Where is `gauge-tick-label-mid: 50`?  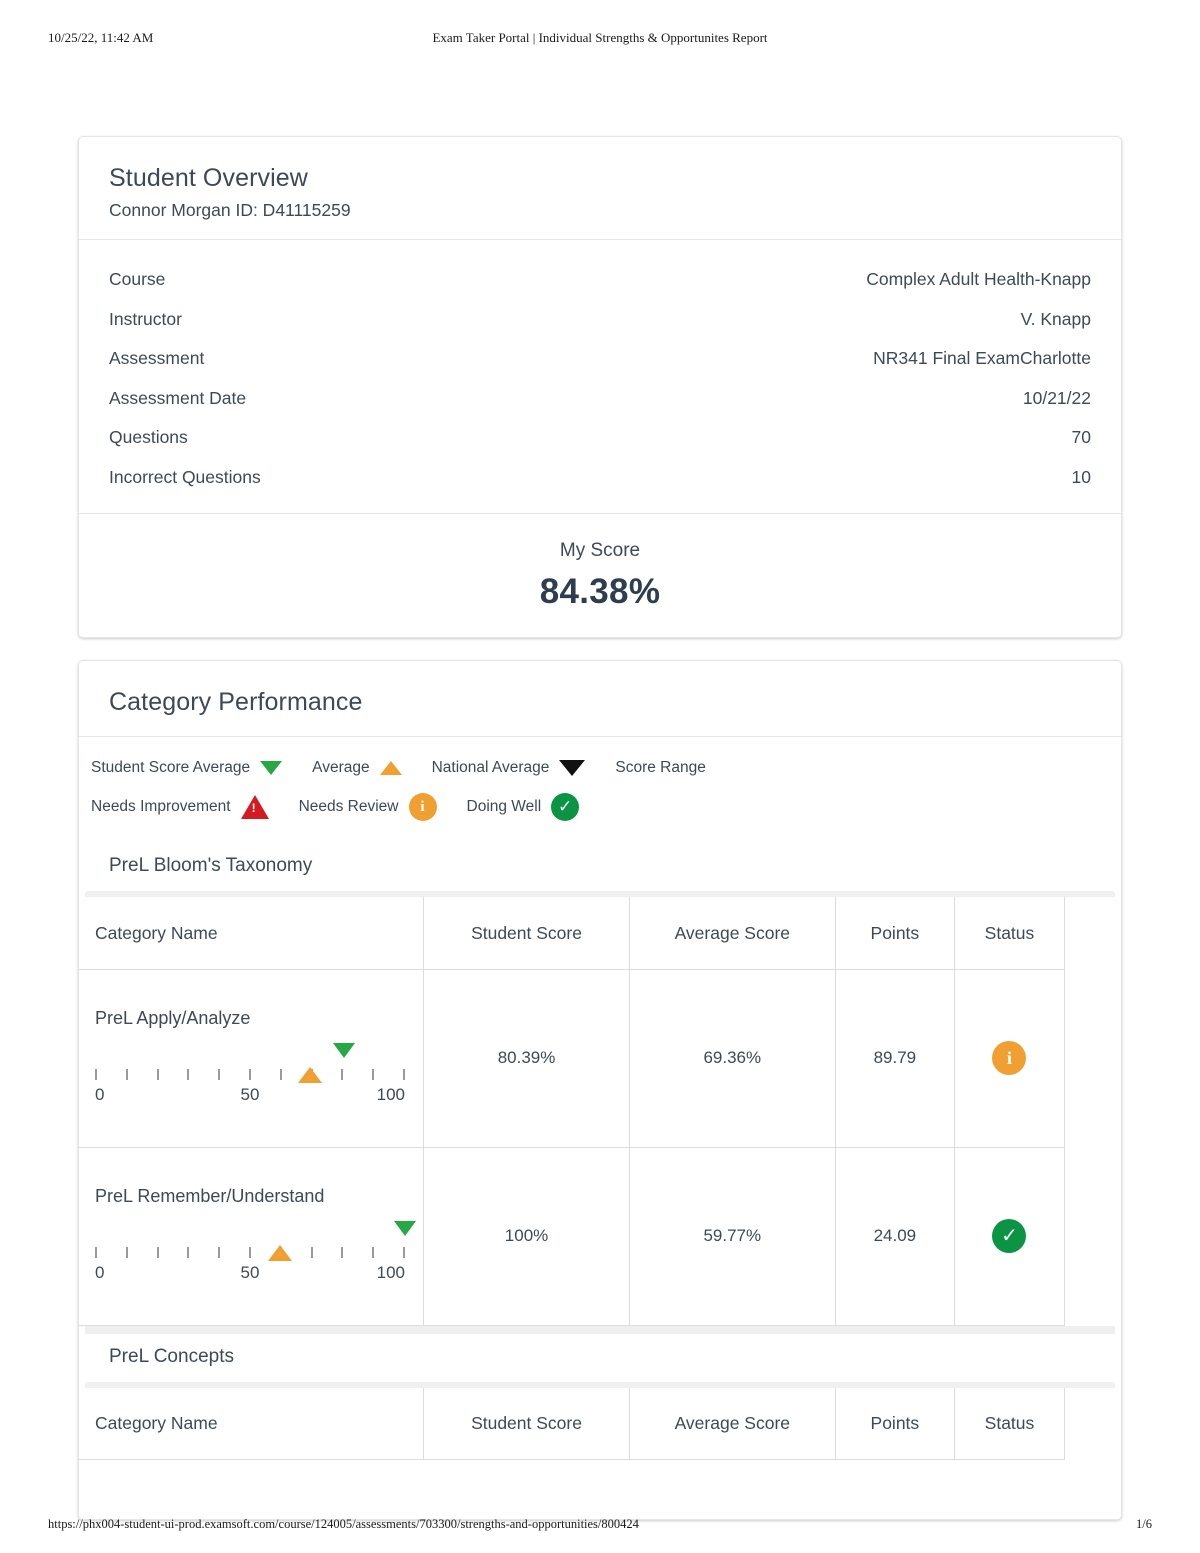
gauge-tick-label-mid: 50 is located at coordinates (250, 1094).